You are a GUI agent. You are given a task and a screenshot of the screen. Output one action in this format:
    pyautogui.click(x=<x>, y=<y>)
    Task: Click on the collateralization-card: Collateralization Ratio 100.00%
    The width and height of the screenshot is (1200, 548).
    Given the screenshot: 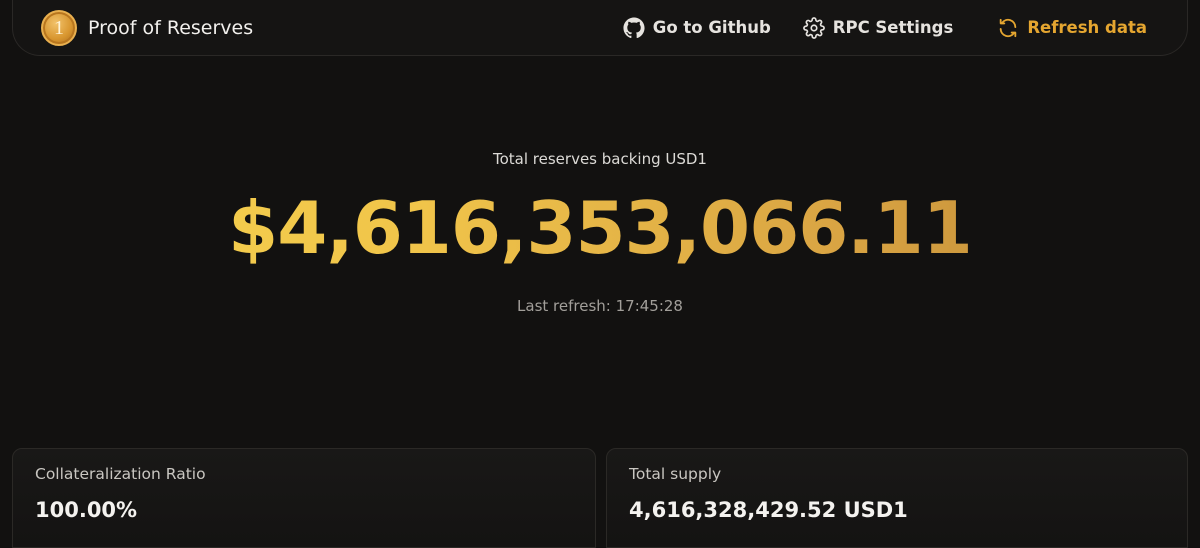 What is the action you would take?
    pyautogui.click(x=304, y=498)
    